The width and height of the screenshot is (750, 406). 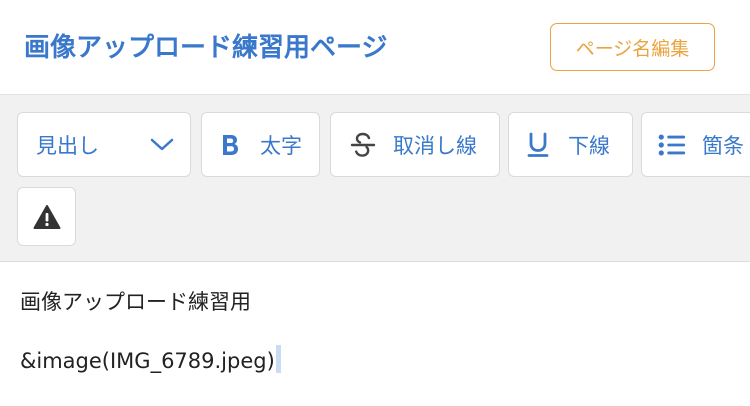 What do you see at coordinates (230, 145) in the screenshot?
I see `bold-icon` at bounding box center [230, 145].